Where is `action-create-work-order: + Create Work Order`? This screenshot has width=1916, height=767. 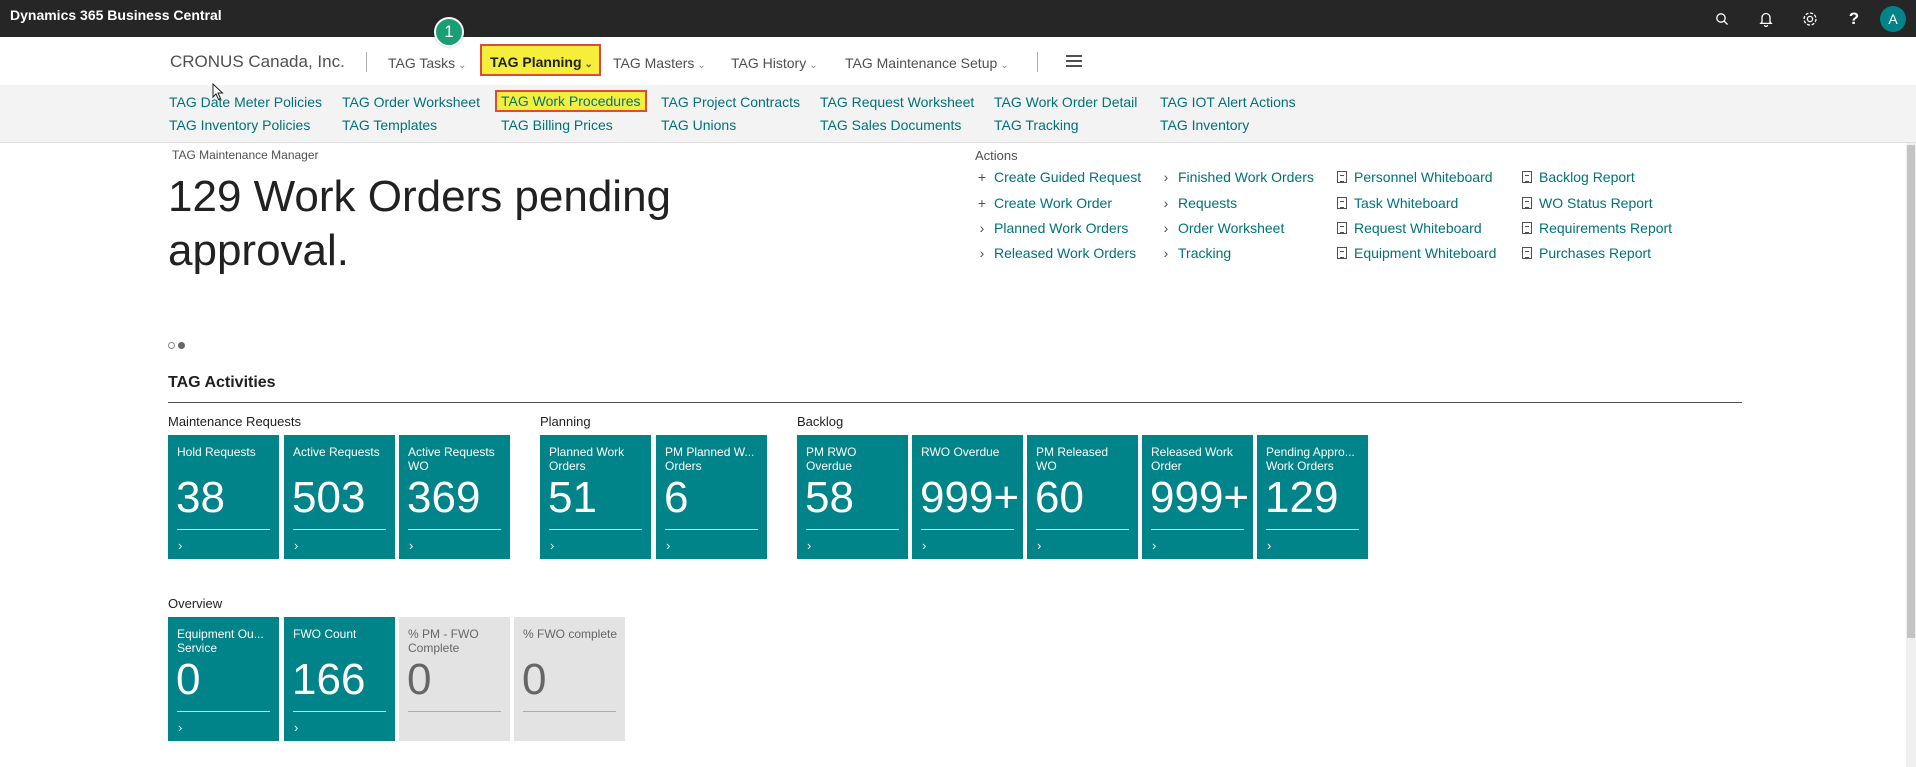
action-create-work-order: + Create Work Order is located at coordinates (1043, 203).